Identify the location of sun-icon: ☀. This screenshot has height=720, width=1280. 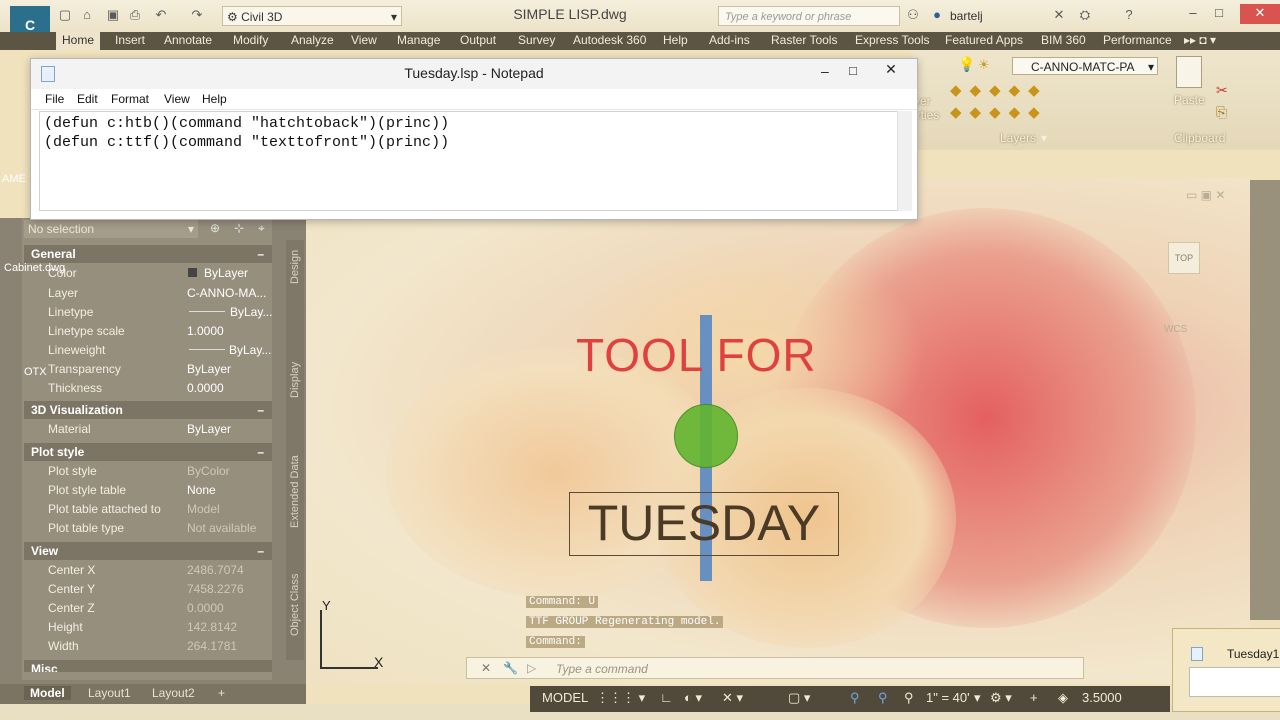
(984, 65).